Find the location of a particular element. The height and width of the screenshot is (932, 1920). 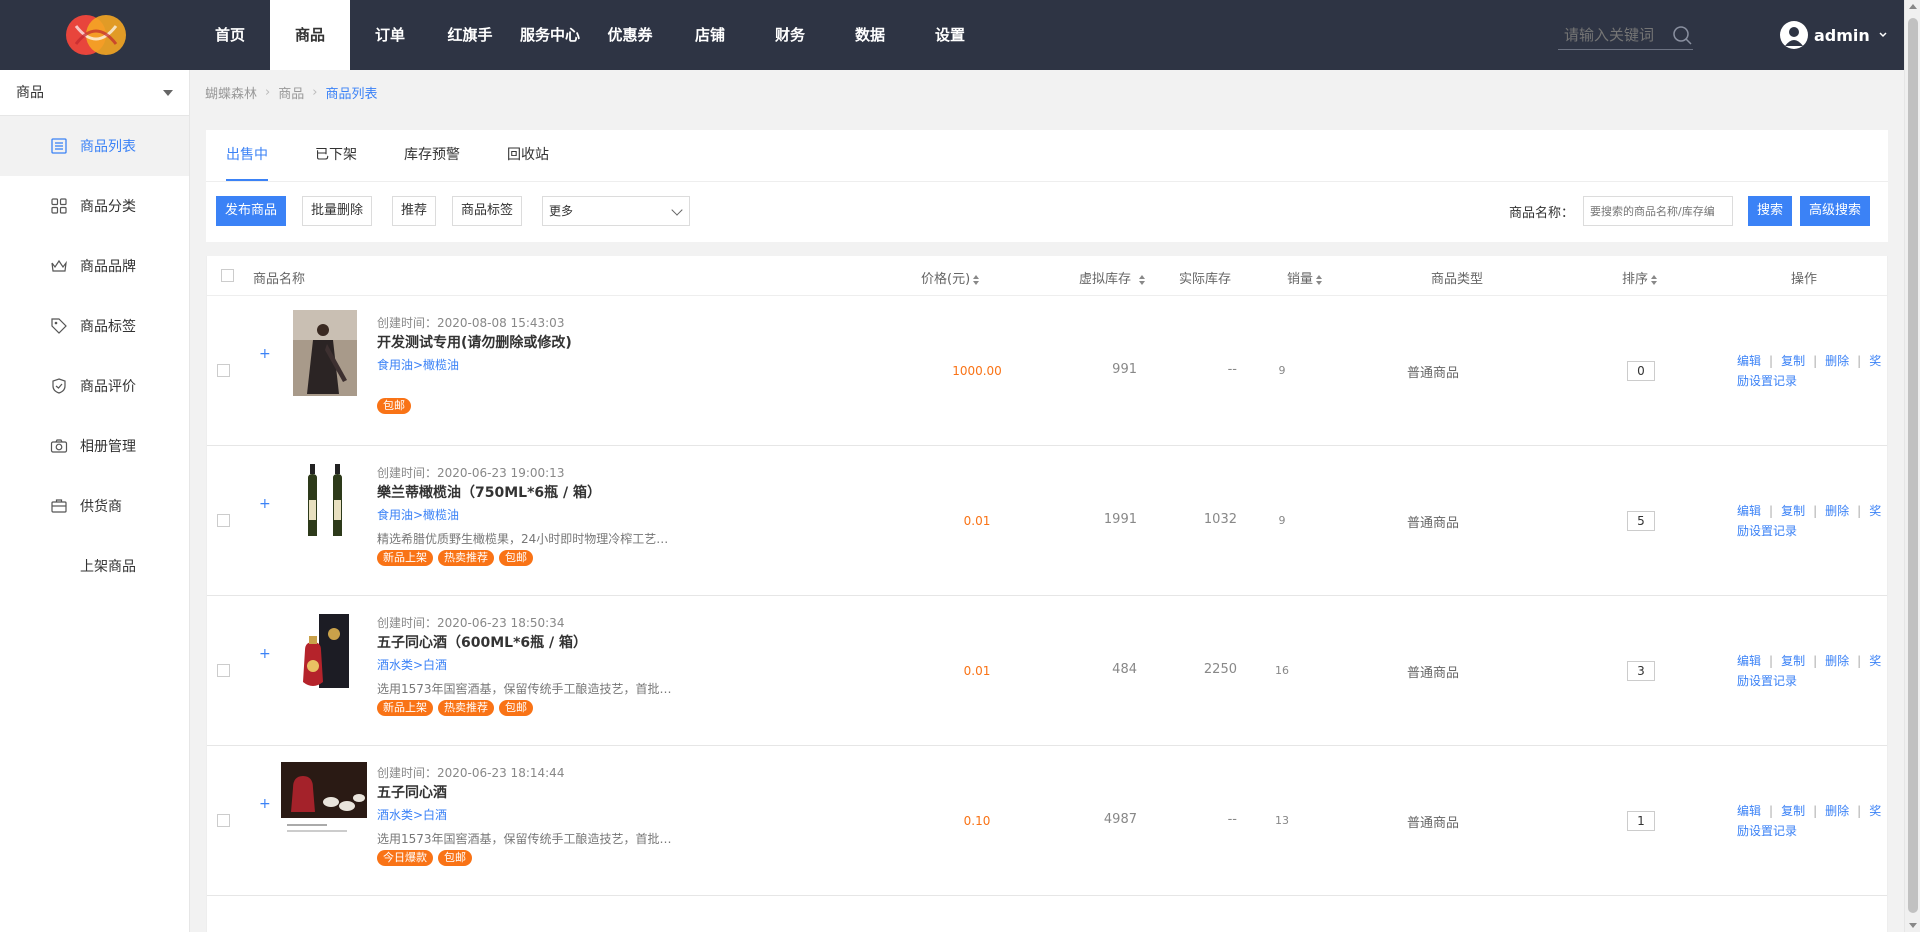

goods-label-button: 商品标签 is located at coordinates (487, 211).